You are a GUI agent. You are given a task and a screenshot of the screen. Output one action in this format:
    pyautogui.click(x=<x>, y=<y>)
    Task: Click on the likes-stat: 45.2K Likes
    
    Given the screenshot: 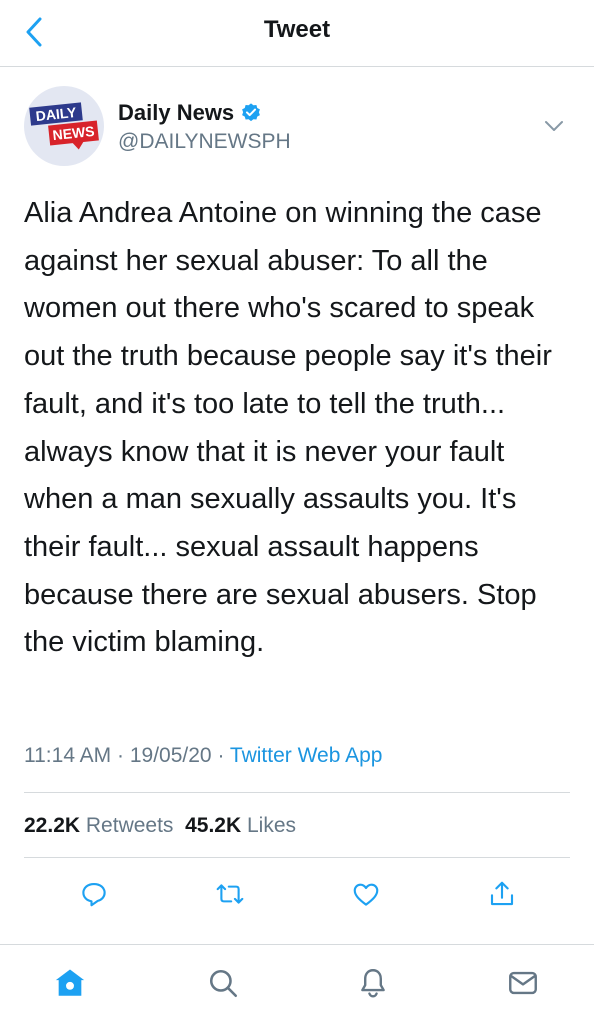 What is the action you would take?
    pyautogui.click(x=240, y=825)
    